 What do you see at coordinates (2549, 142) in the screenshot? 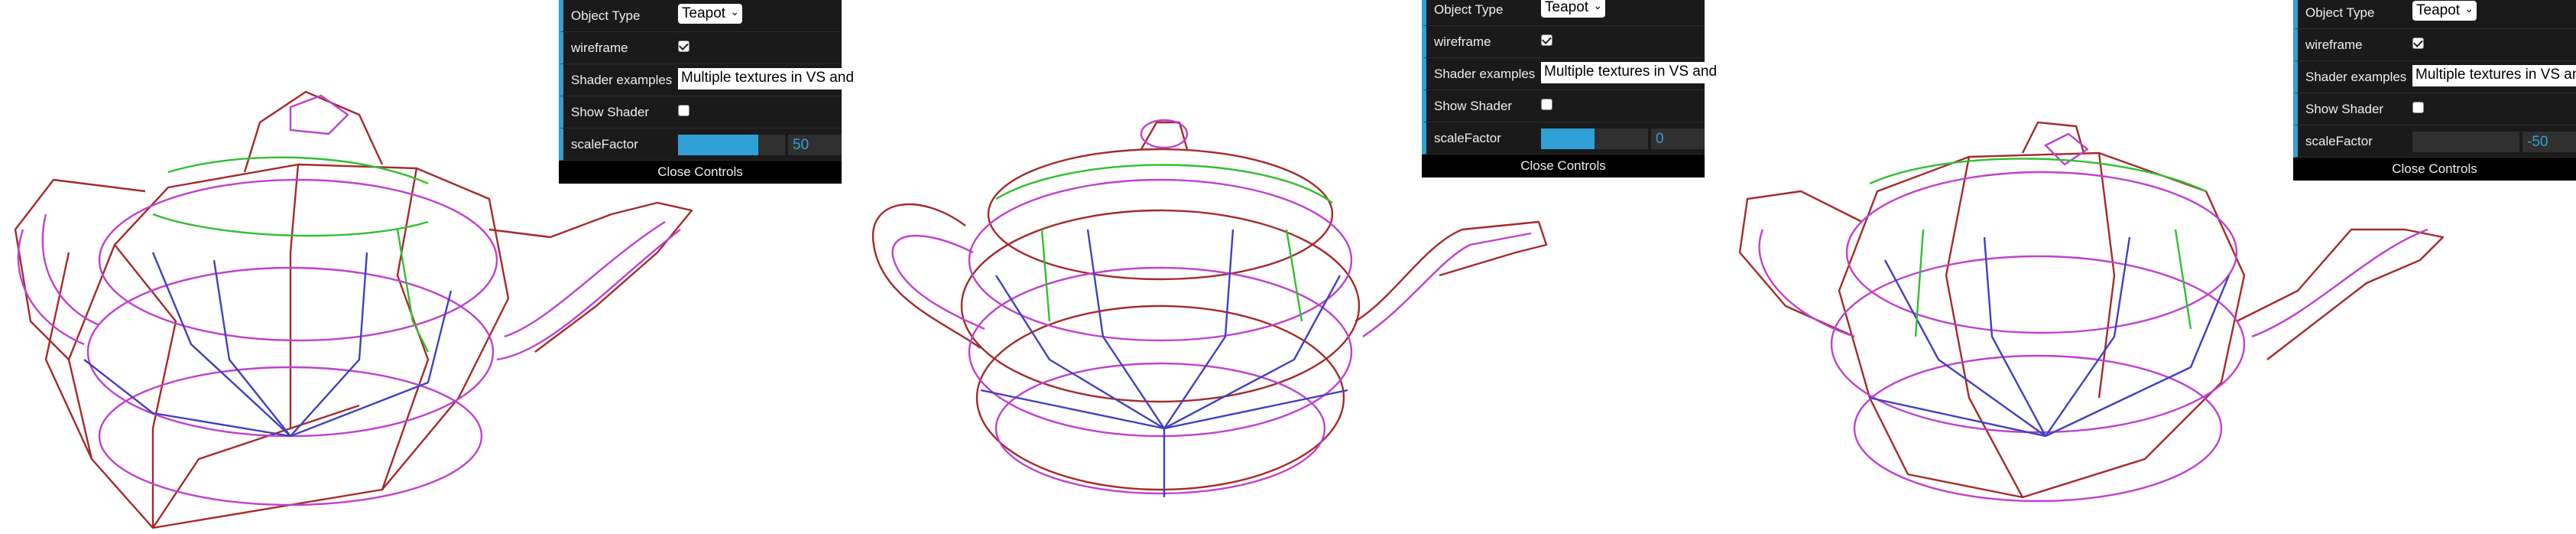
I see `scale-factor-input: -50` at bounding box center [2549, 142].